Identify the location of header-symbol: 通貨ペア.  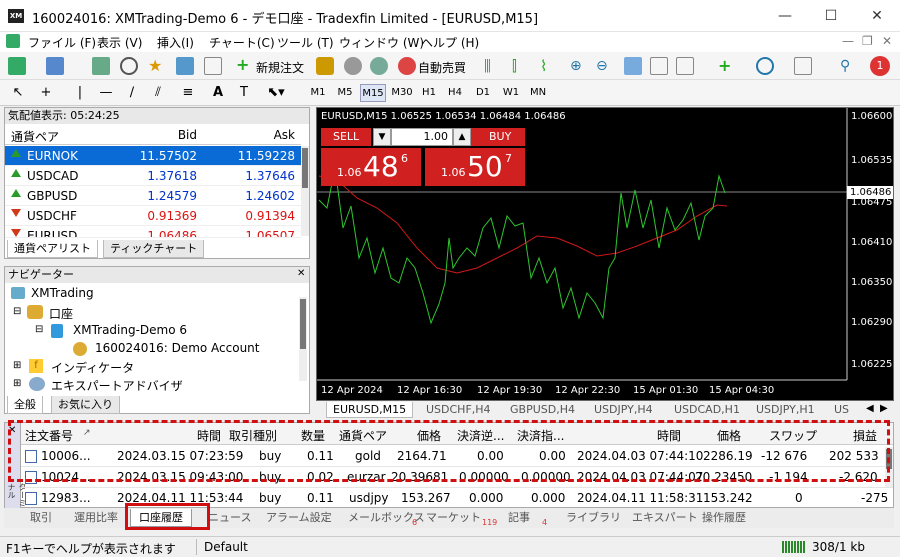
(35, 136).